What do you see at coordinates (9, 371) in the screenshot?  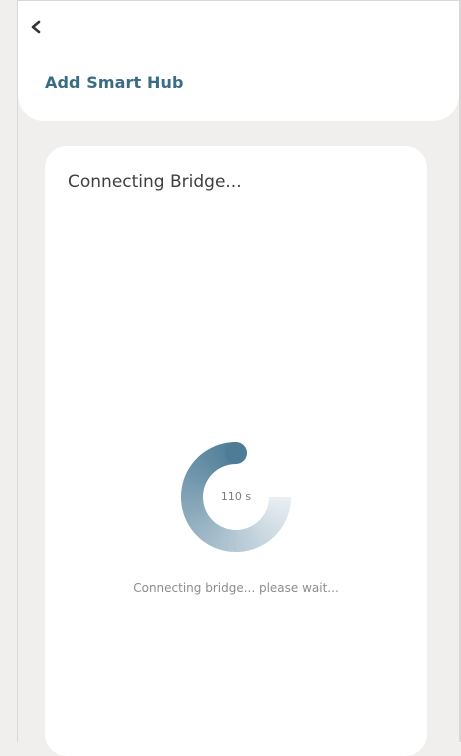 I see `window-frame-left` at bounding box center [9, 371].